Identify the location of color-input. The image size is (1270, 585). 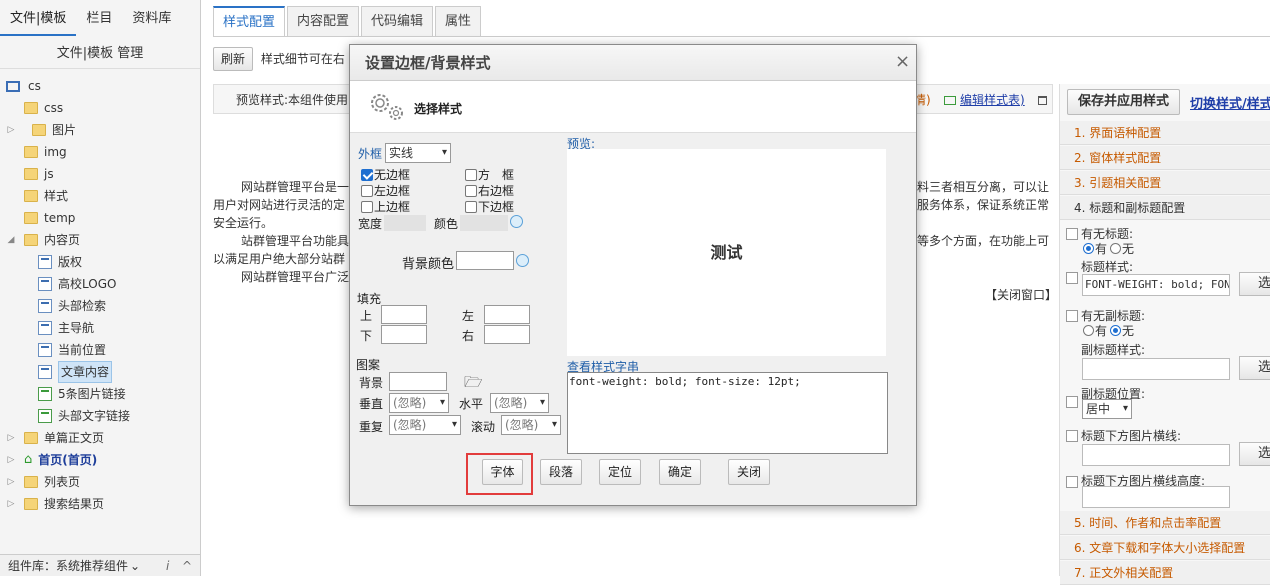
(484, 223).